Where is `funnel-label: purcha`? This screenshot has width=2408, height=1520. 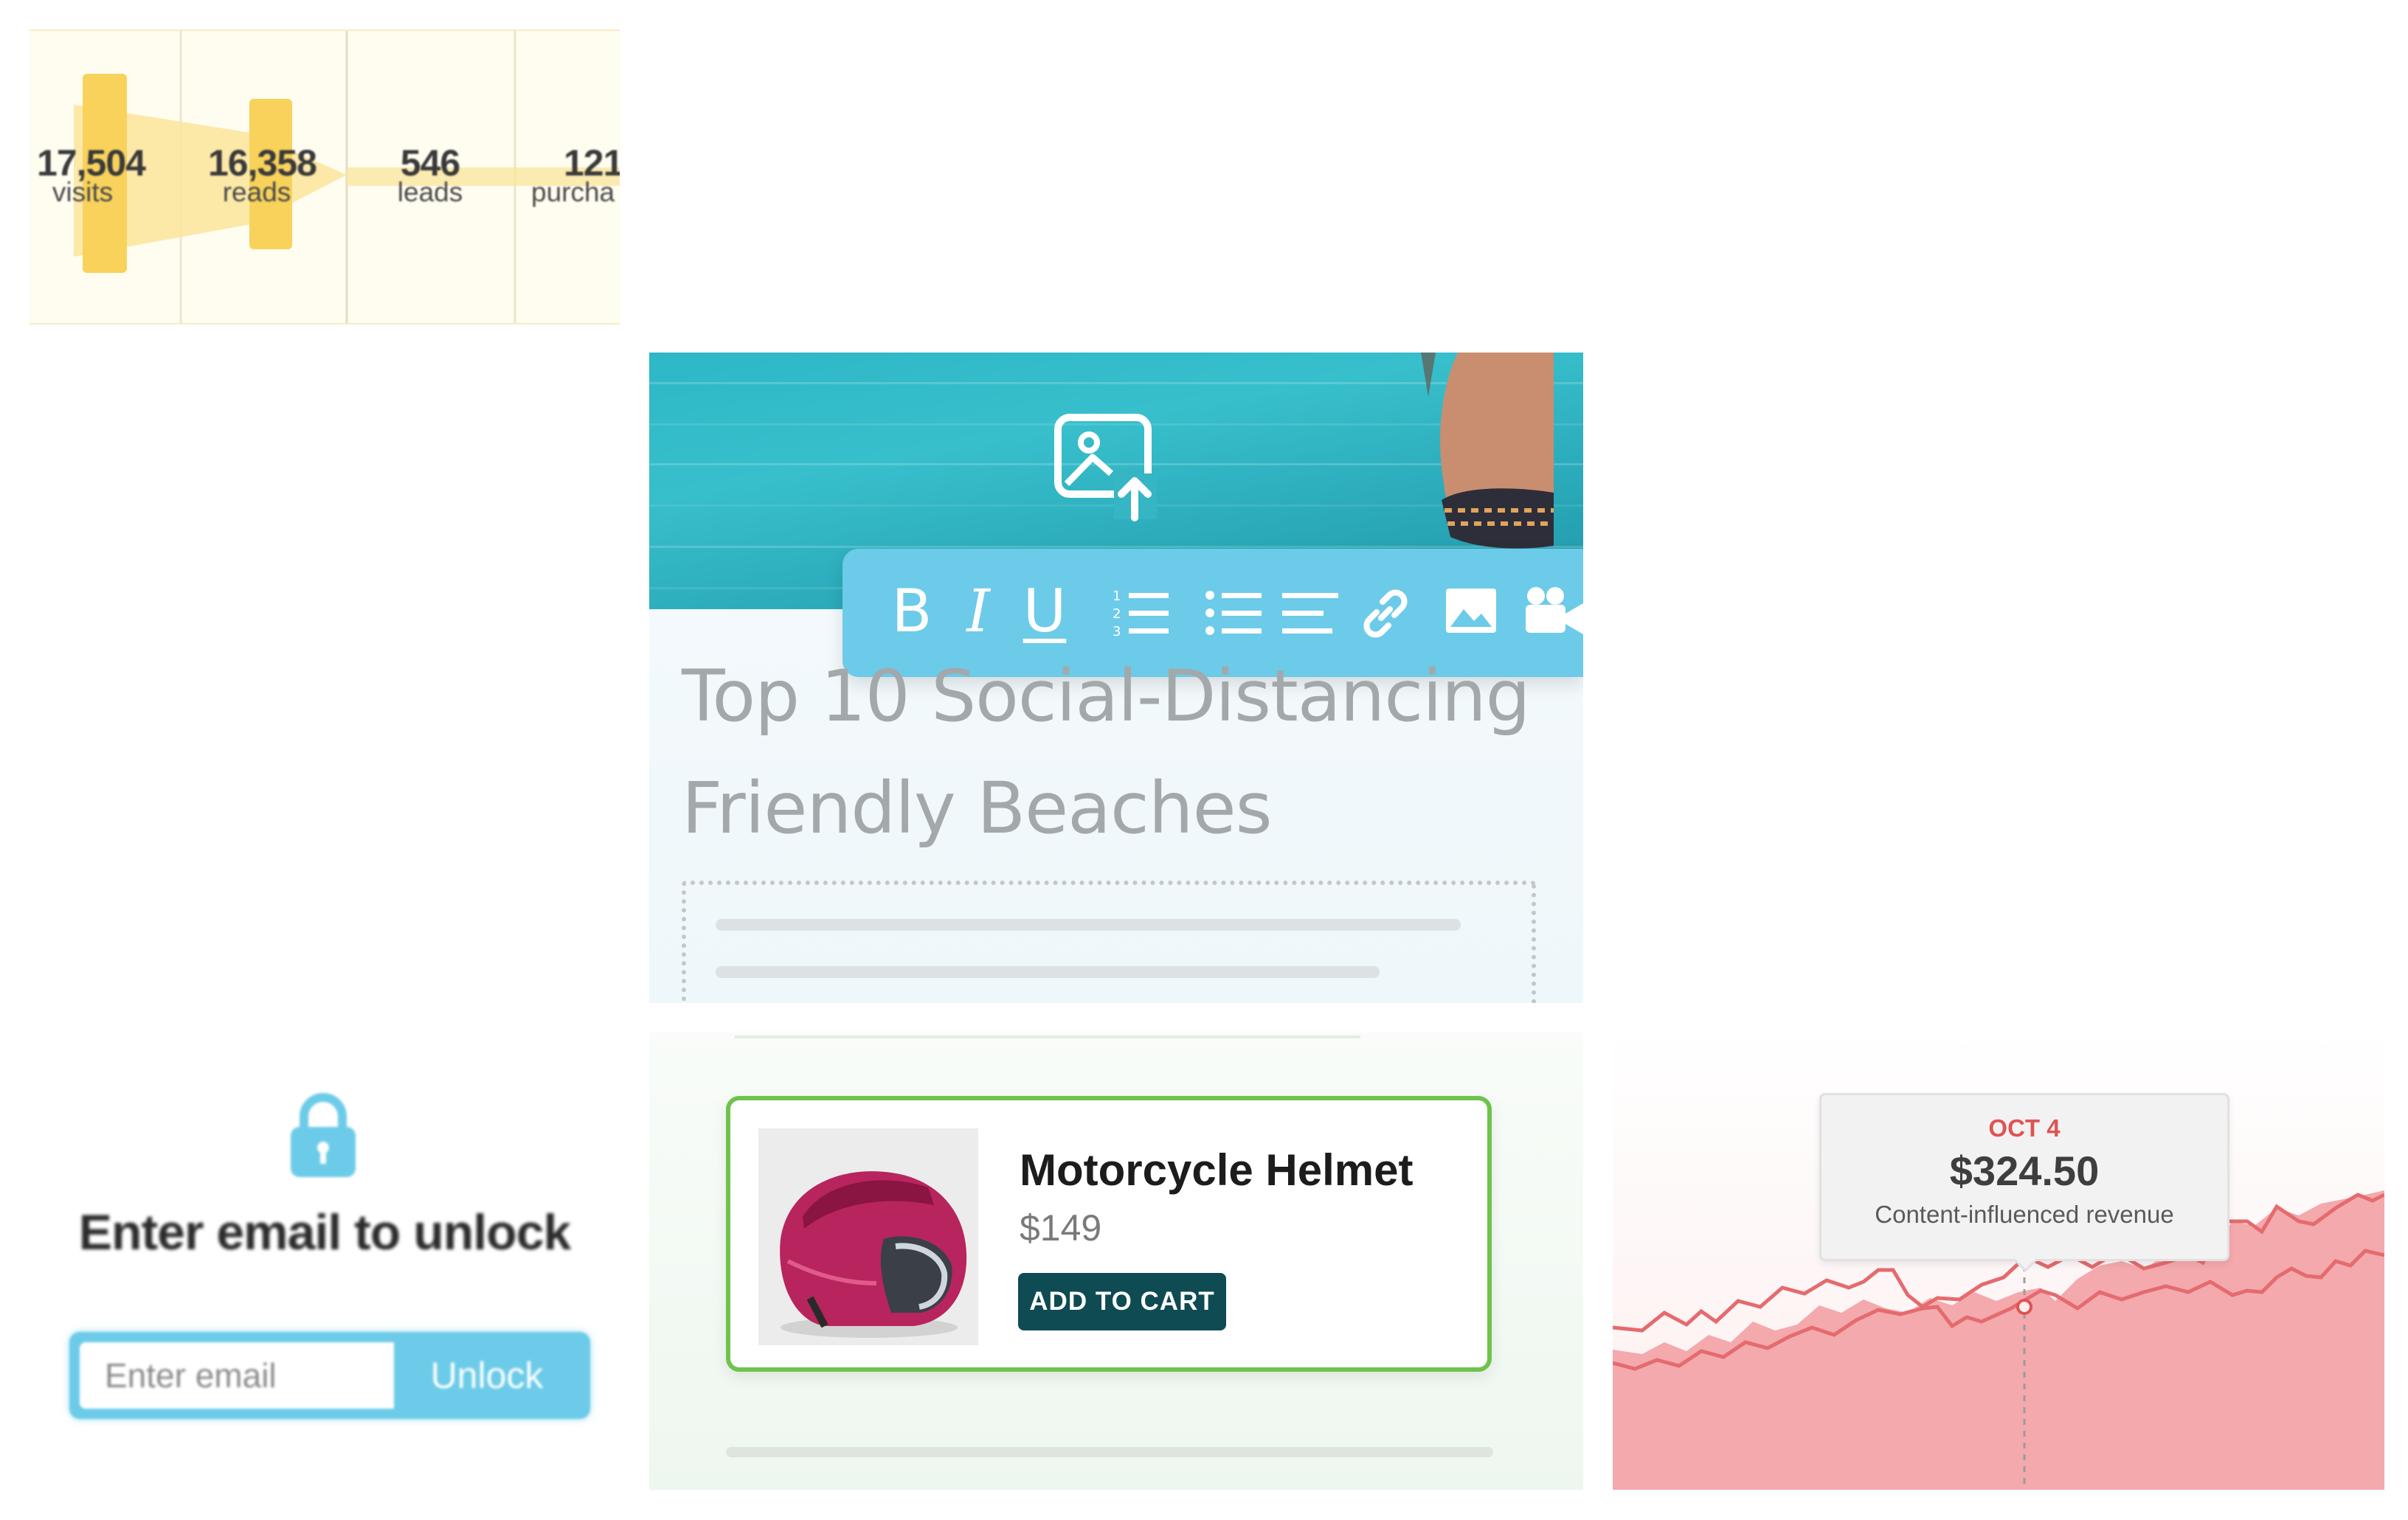 funnel-label: purcha is located at coordinates (573, 192).